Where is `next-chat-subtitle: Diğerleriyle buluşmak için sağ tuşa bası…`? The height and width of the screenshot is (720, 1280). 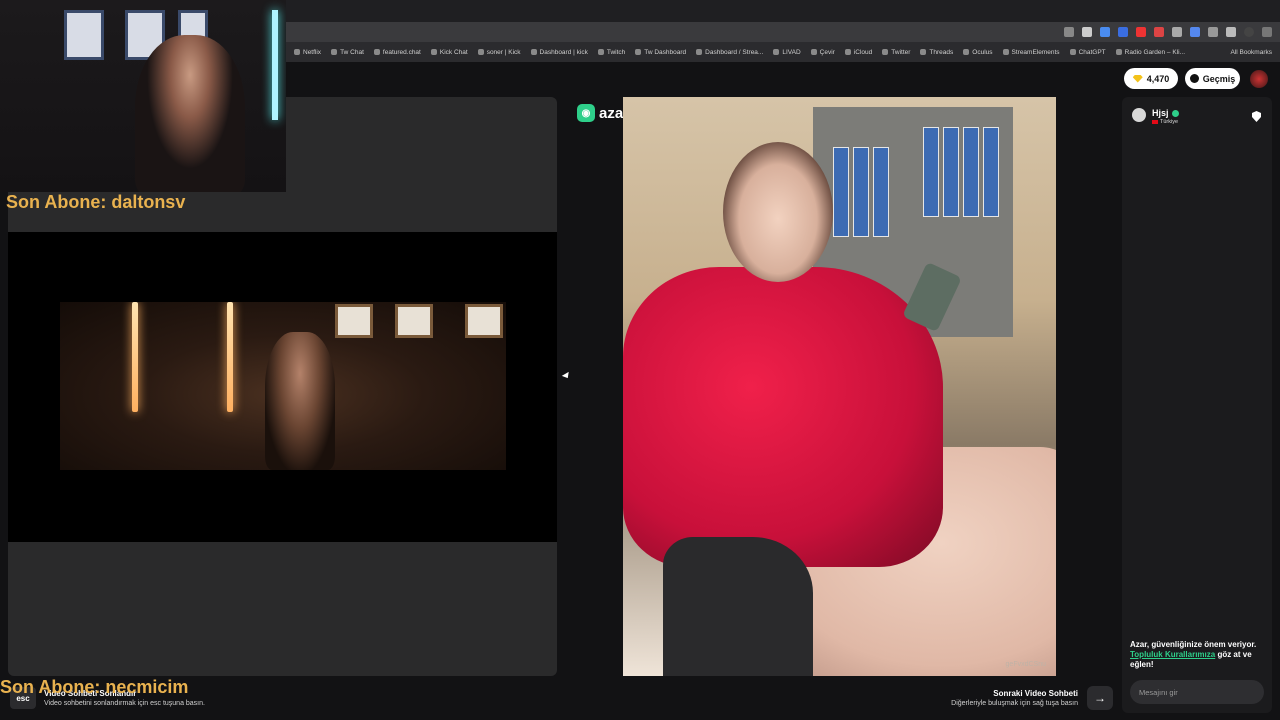 next-chat-subtitle: Diğerleriyle buluşmak için sağ tuşa bası… is located at coordinates (1014, 703).